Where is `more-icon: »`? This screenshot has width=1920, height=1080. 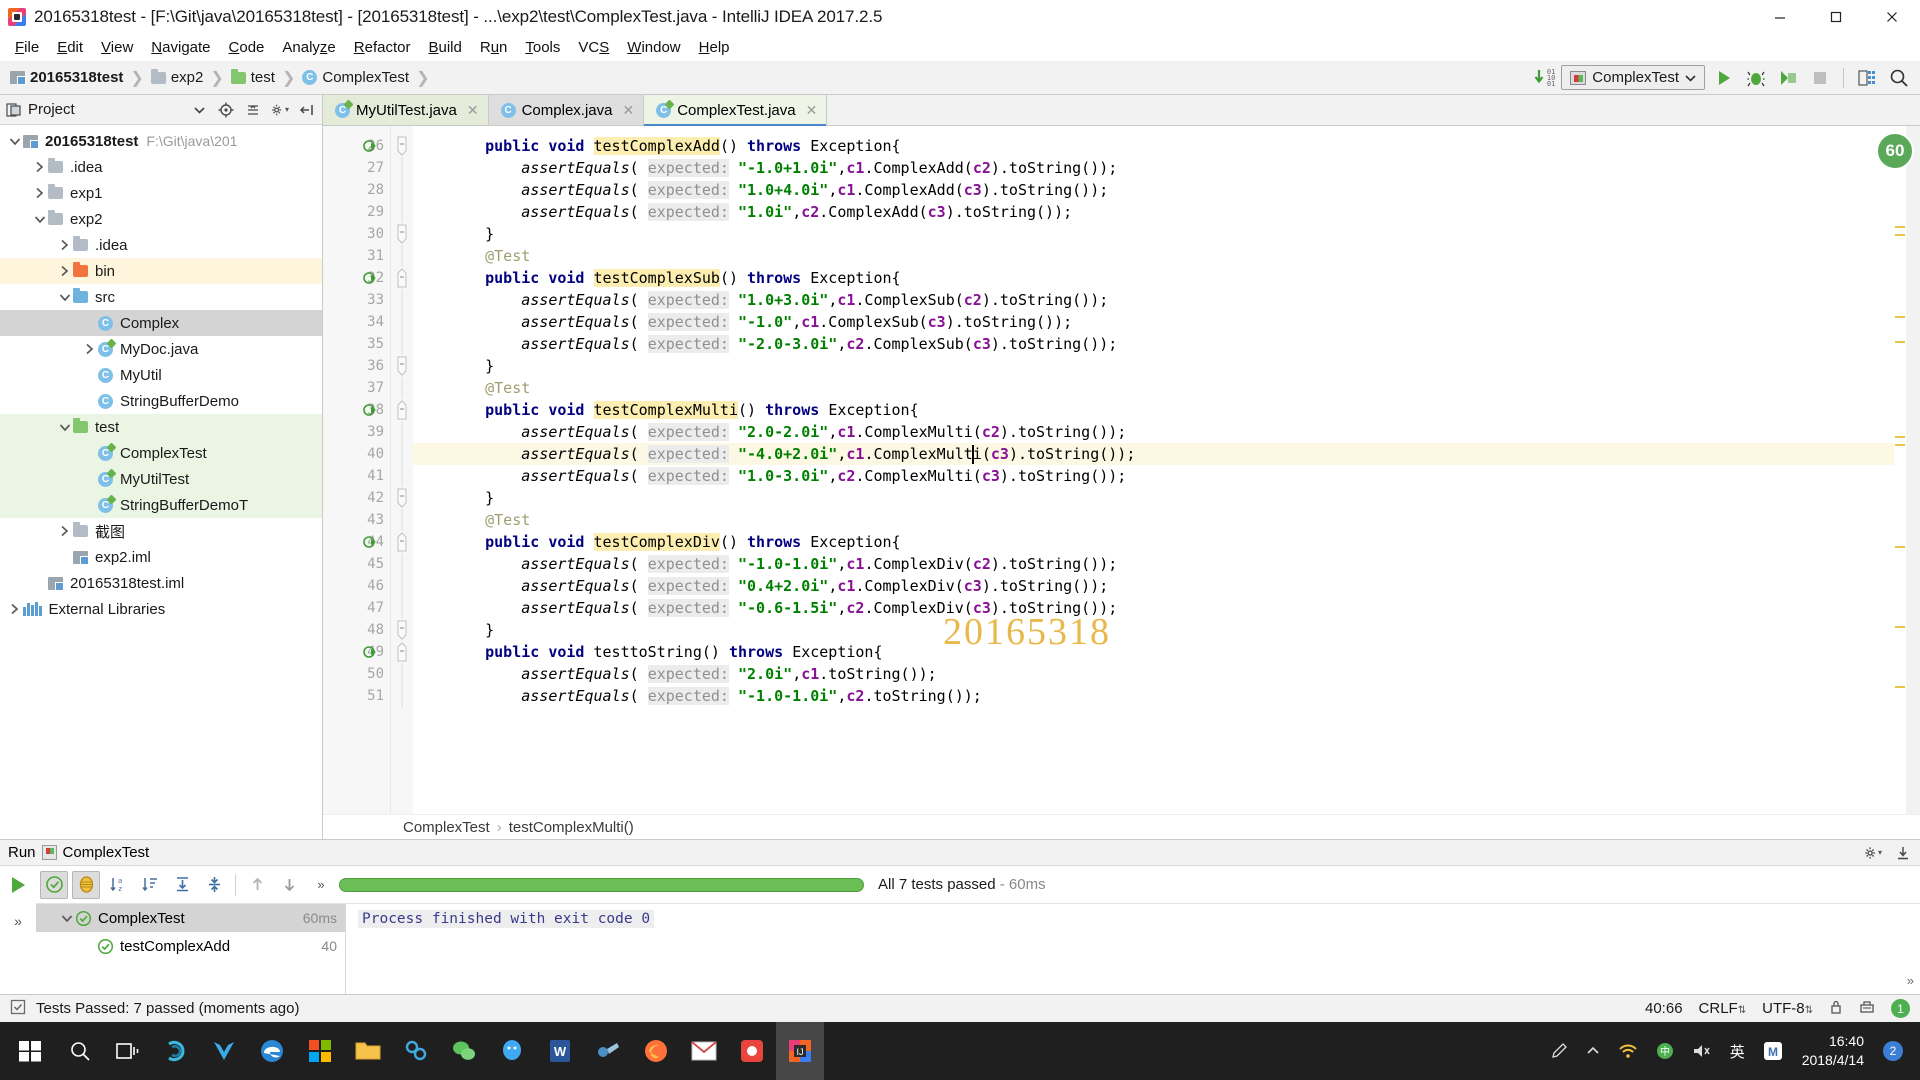
more-icon: » is located at coordinates (321, 885).